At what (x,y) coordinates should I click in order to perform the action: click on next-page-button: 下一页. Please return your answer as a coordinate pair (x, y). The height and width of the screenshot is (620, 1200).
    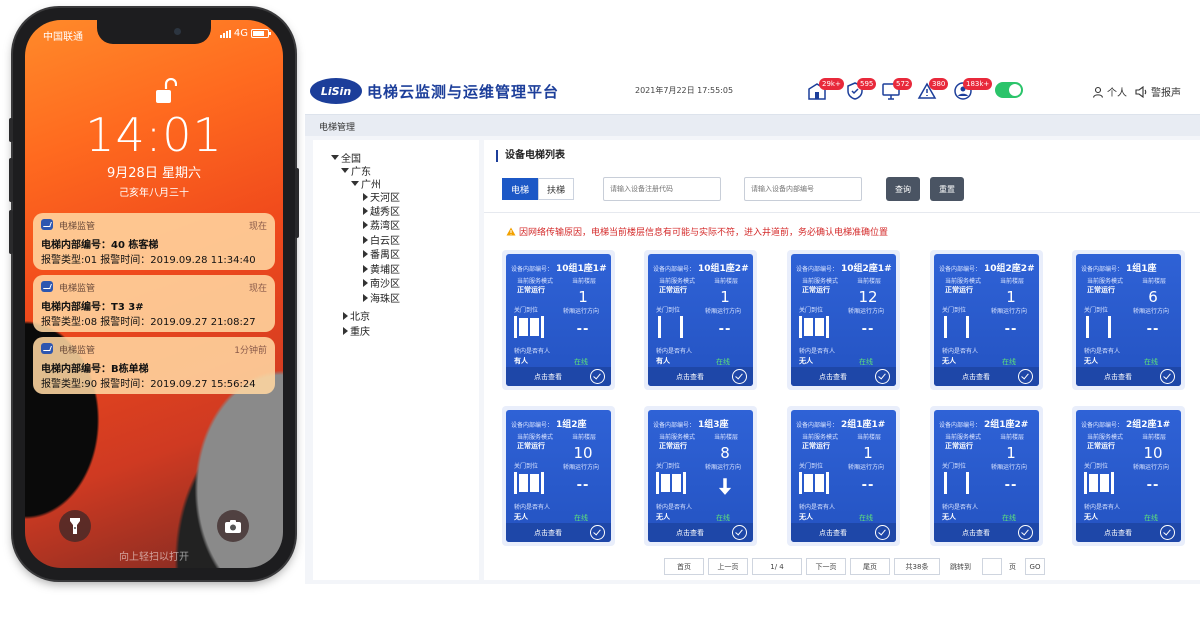
    Looking at the image, I should click on (826, 566).